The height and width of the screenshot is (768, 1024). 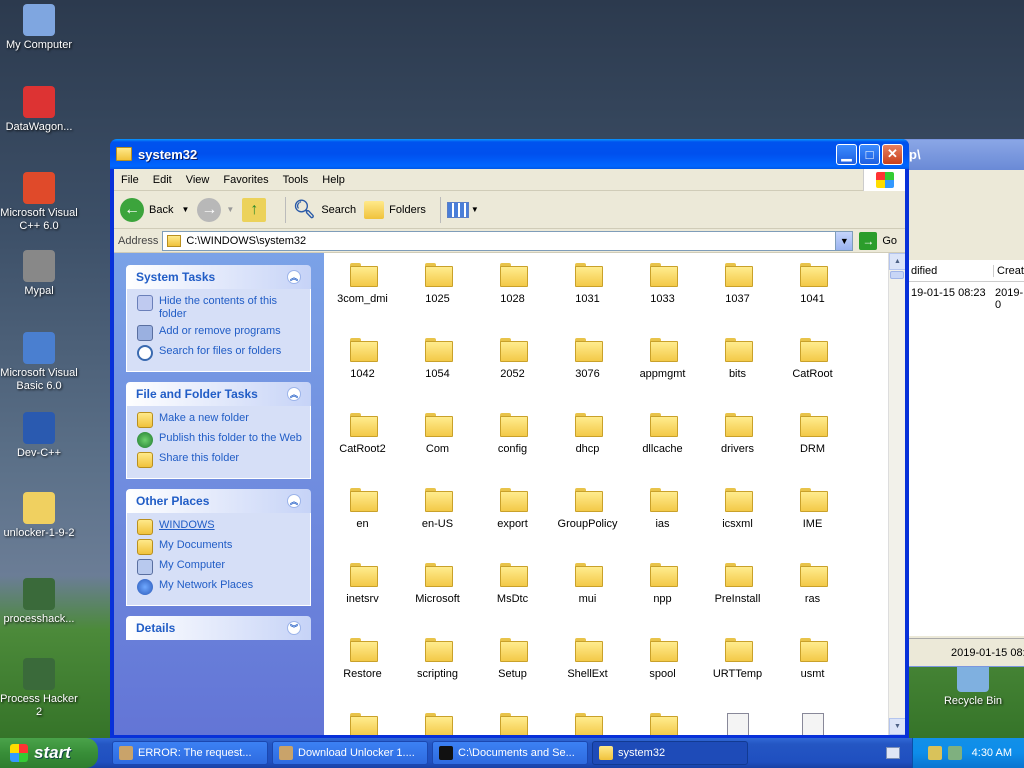 What do you see at coordinates (587, 659) in the screenshot?
I see `folder-item: ShellExt` at bounding box center [587, 659].